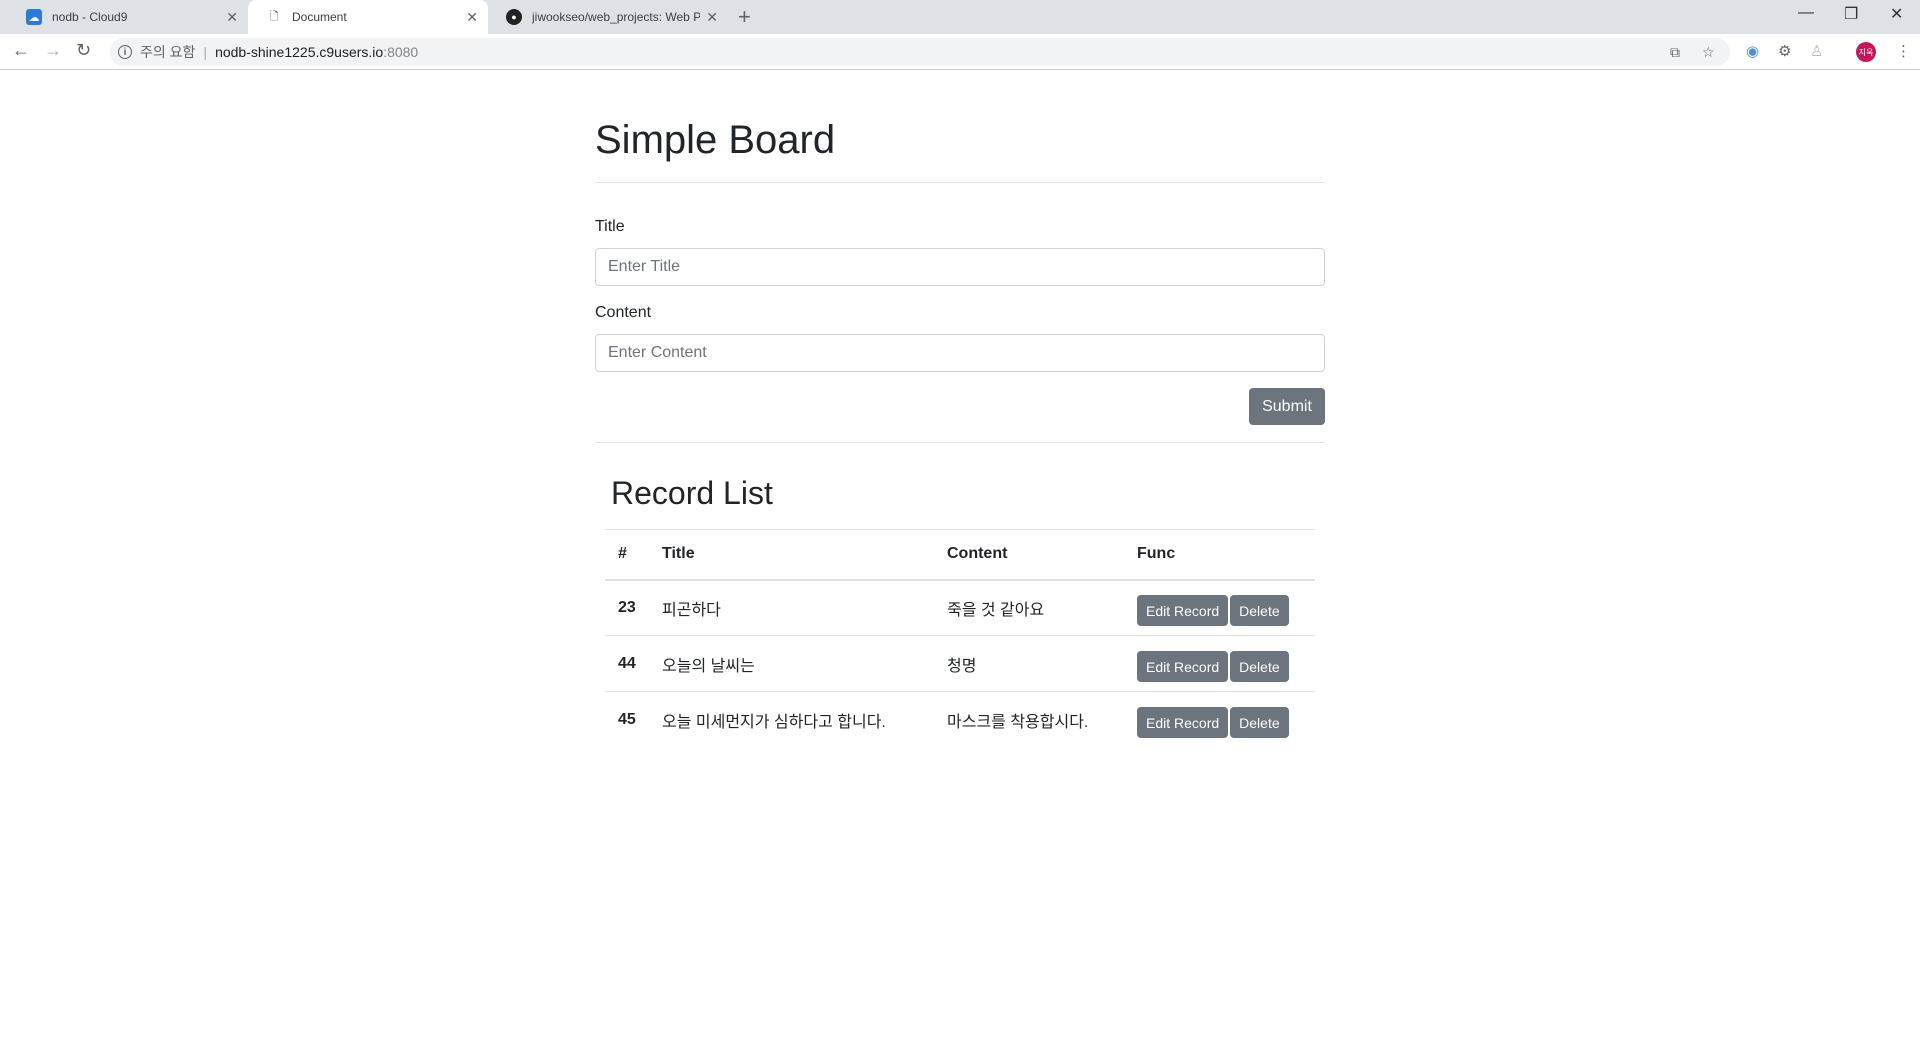 The image size is (1920, 1040). What do you see at coordinates (791, 663) in the screenshot?
I see `record-title: 오늘의 날씨는` at bounding box center [791, 663].